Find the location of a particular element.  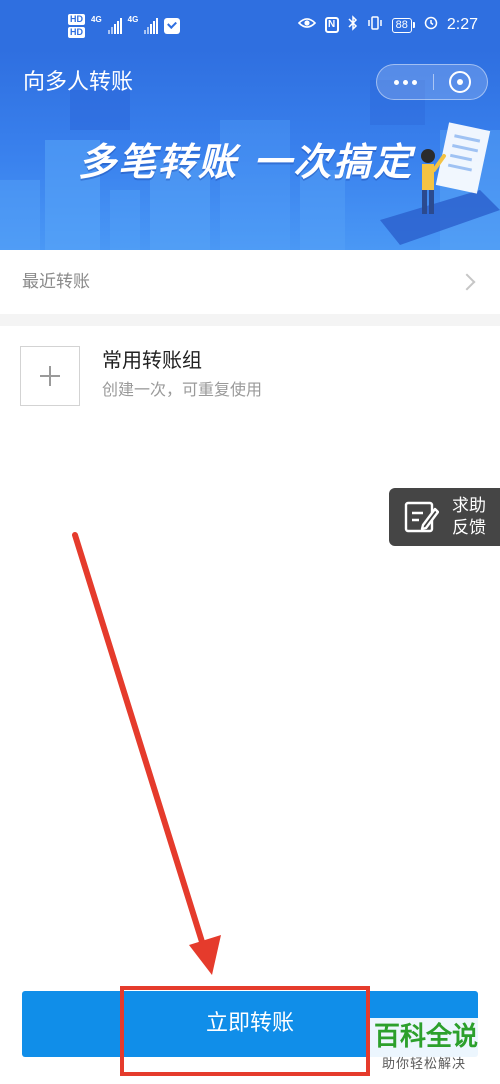

add-group-button is located at coordinates (50, 376).